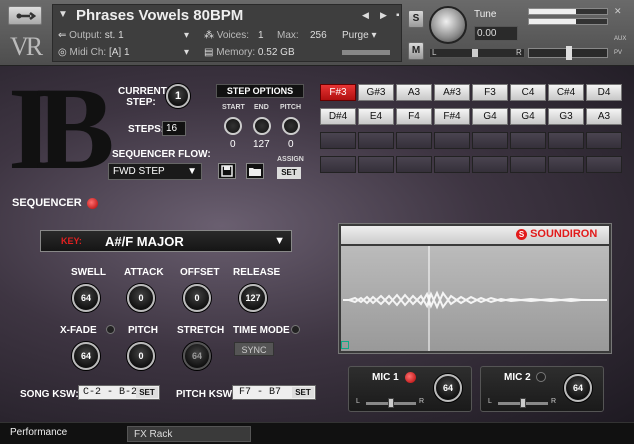  What do you see at coordinates (92, 203) in the screenshot?
I see `sequencer-power-button` at bounding box center [92, 203].